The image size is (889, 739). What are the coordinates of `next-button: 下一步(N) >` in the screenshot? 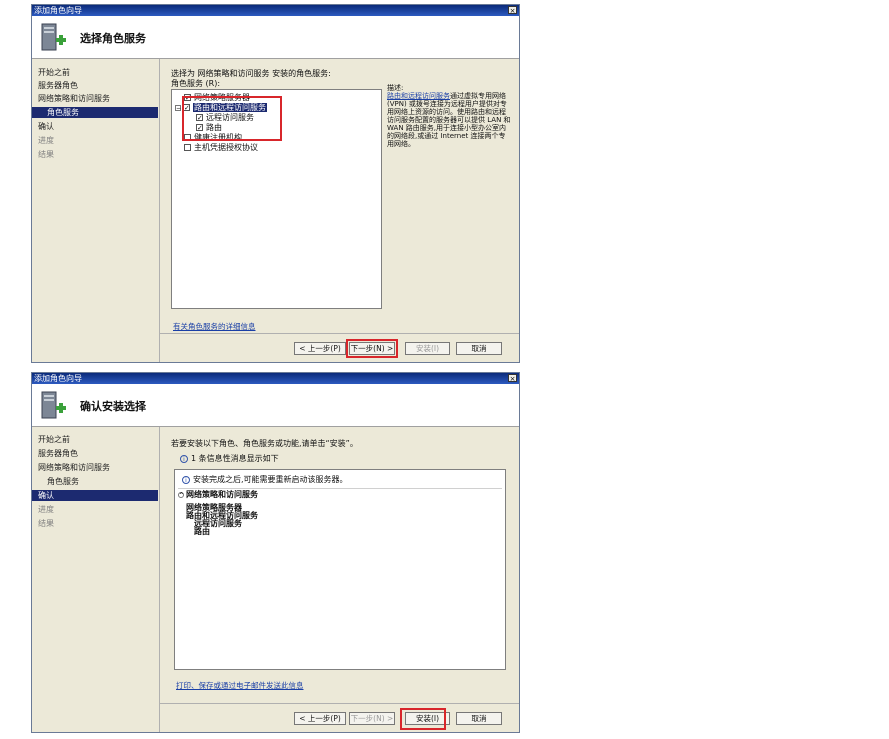 It's located at (372, 718).